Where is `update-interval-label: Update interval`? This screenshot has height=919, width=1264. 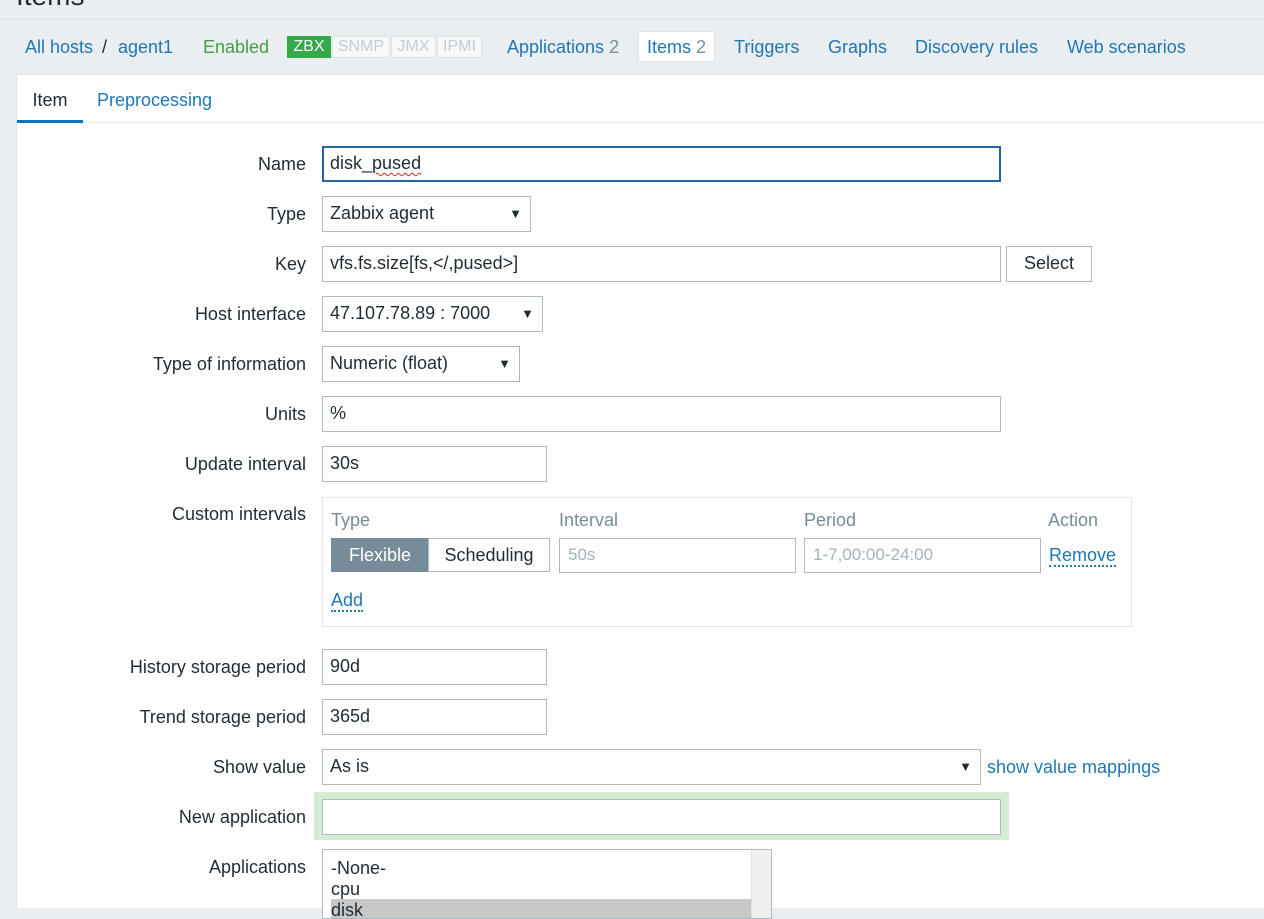 update-interval-label: Update interval is located at coordinates (245, 464).